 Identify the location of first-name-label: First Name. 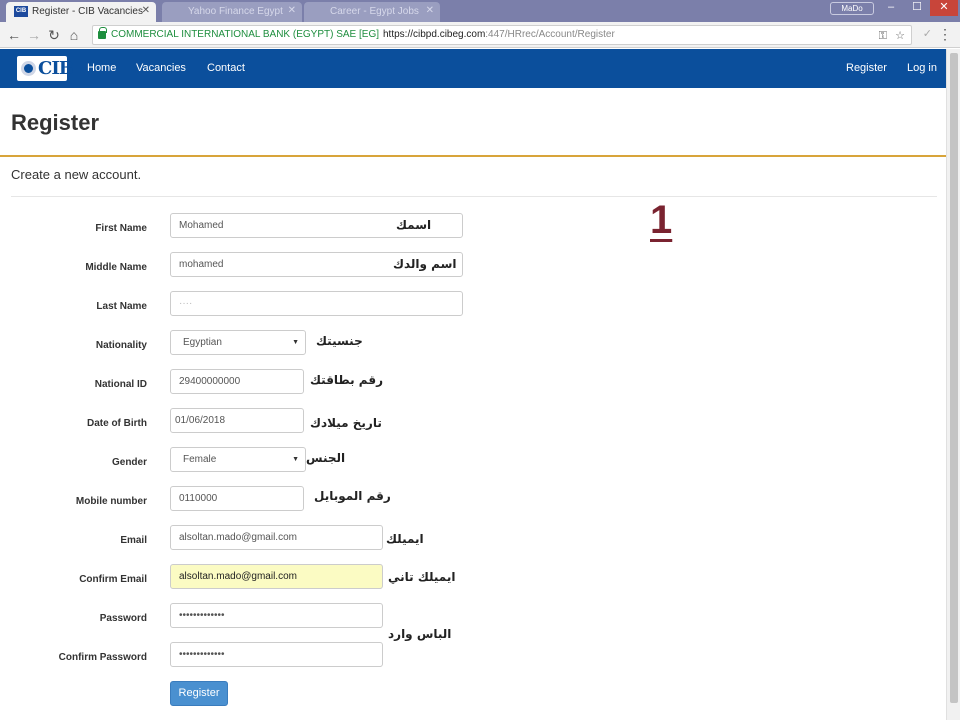
(121, 228).